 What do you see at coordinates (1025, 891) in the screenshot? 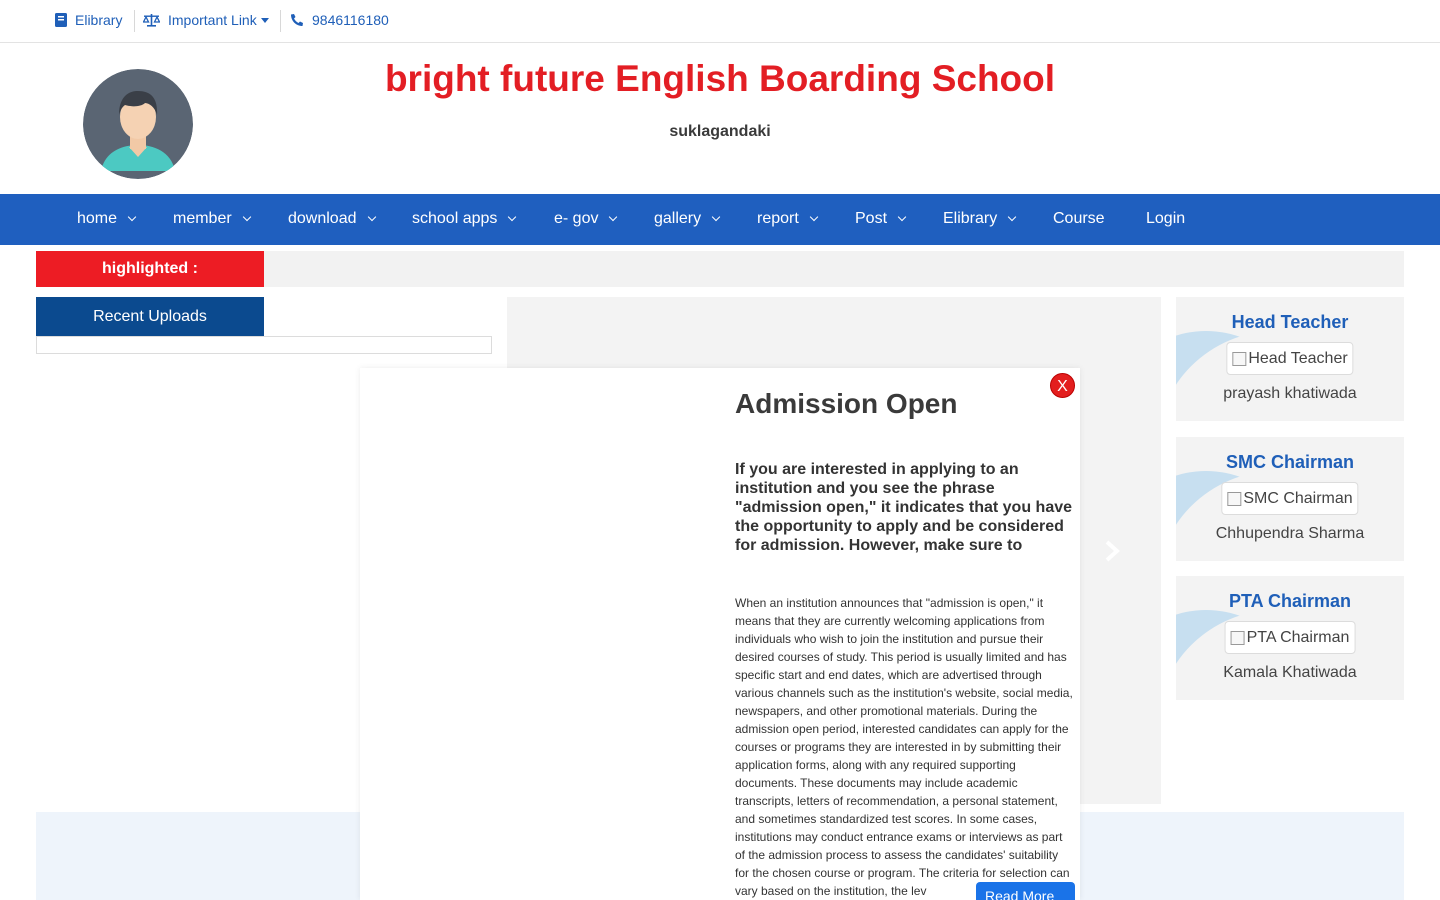
I see `read-more-button: Read More` at bounding box center [1025, 891].